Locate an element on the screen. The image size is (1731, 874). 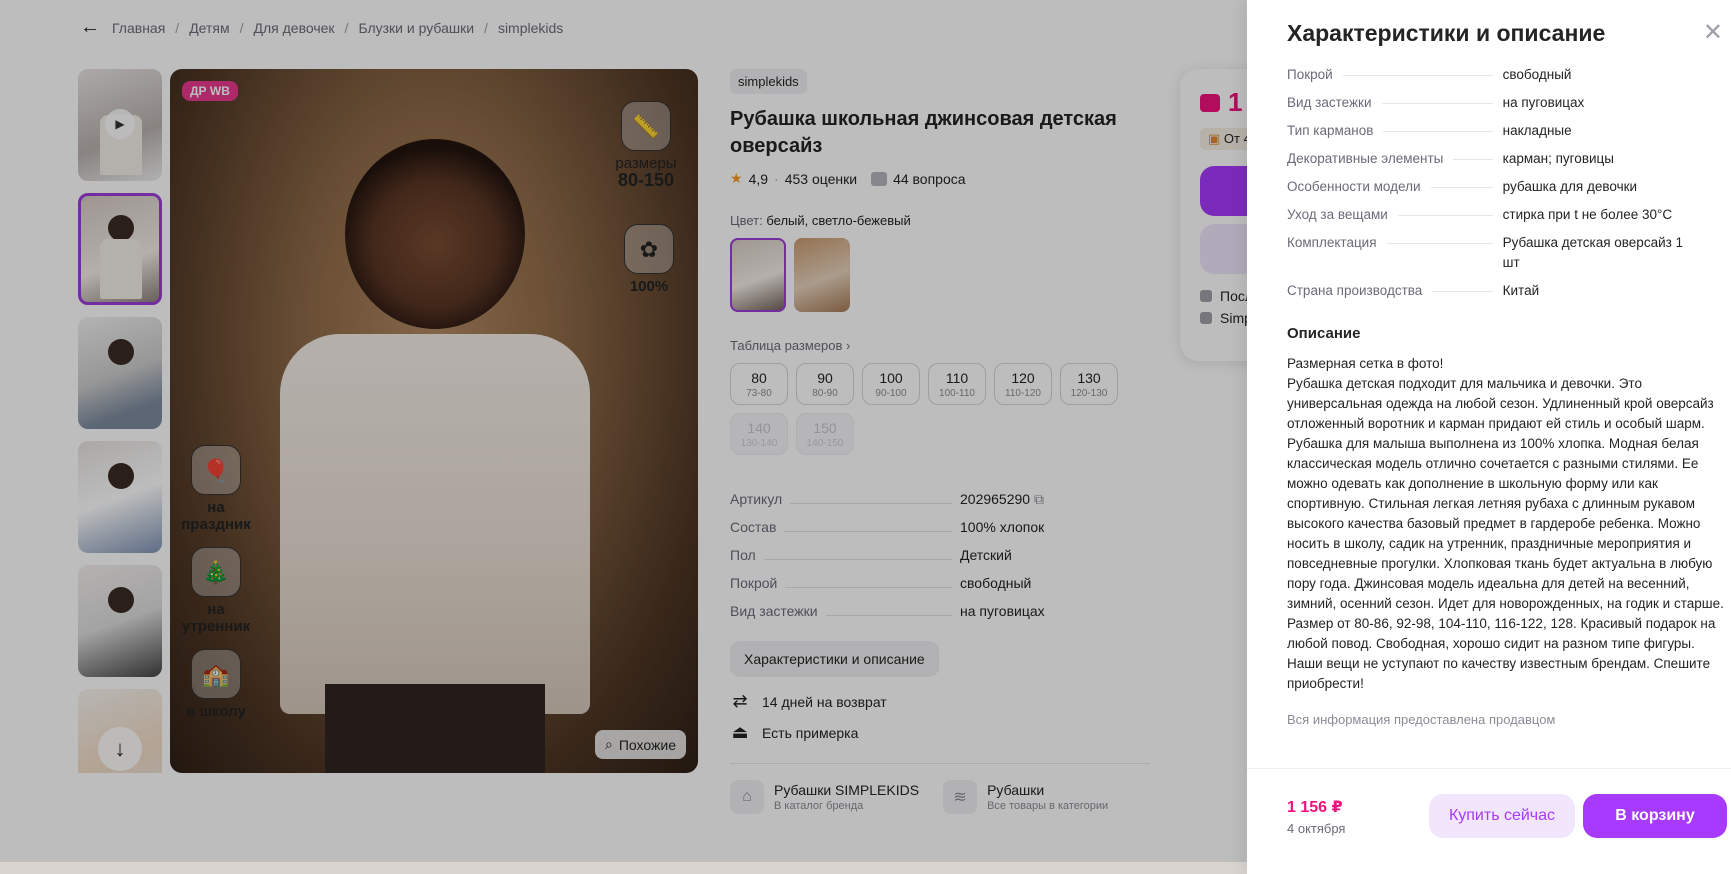
drawer-spec-value: Китай is located at coordinates (1521, 290).